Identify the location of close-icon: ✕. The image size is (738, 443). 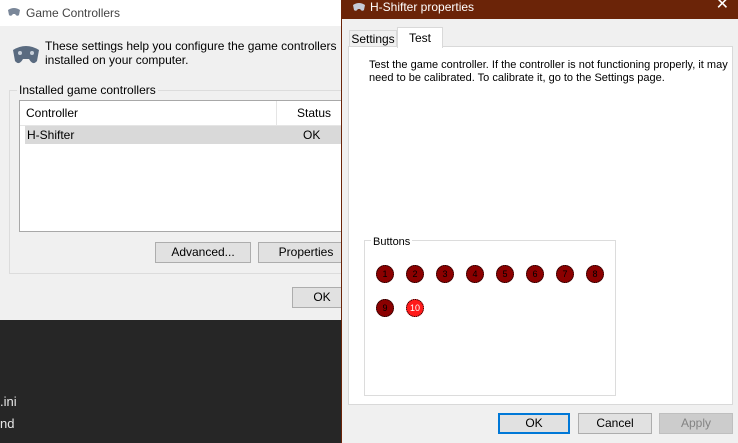
(722, 6).